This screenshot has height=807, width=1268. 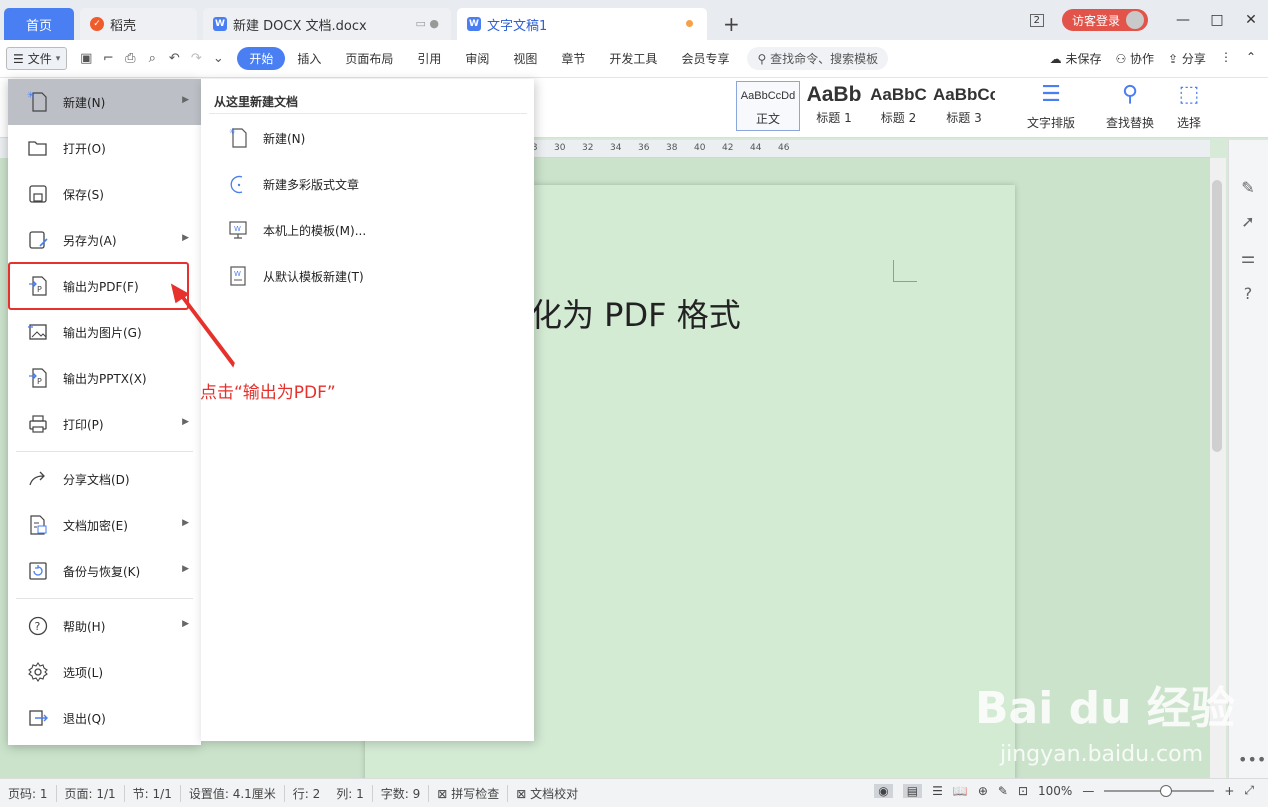 What do you see at coordinates (883, 790) in the screenshot?
I see `eye-protection-icon: ◉` at bounding box center [883, 790].